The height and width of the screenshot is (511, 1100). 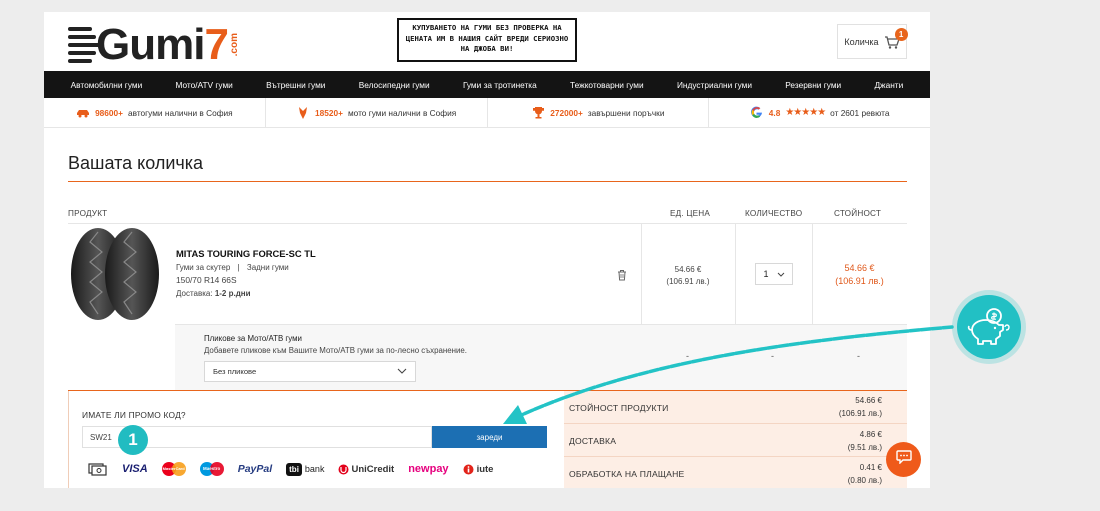 I want to click on summary-bgn: (9.51 лв.), so click(x=864, y=447).